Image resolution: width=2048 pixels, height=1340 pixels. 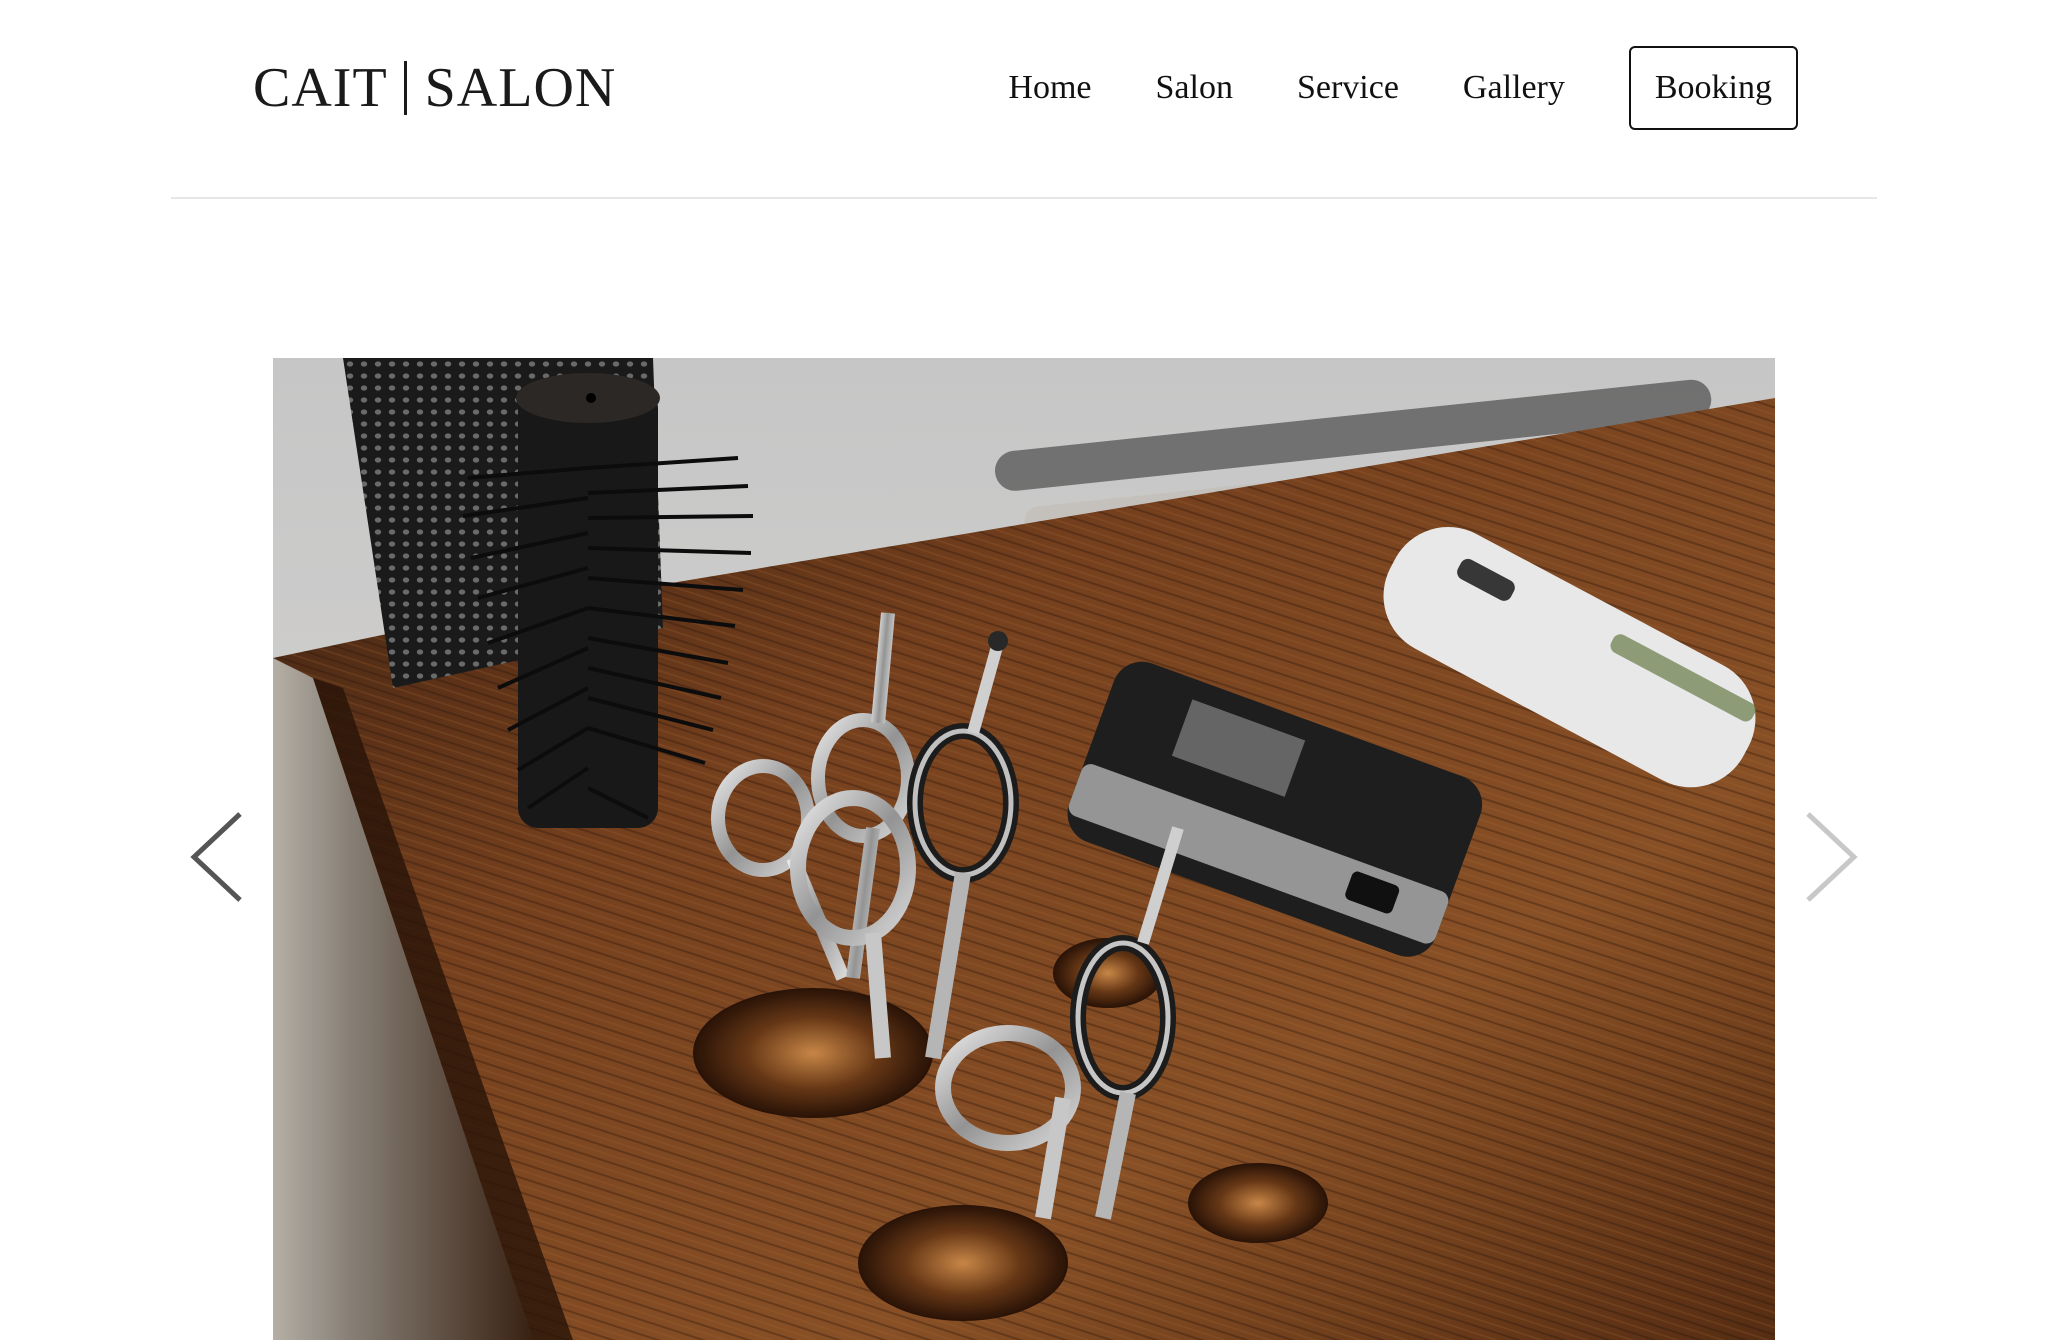 I want to click on chevron-left-icon, so click(x=216, y=857).